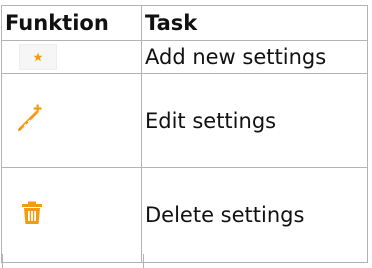 This screenshot has height=268, width=372. I want to click on table-border-continuation-mid, so click(143, 261).